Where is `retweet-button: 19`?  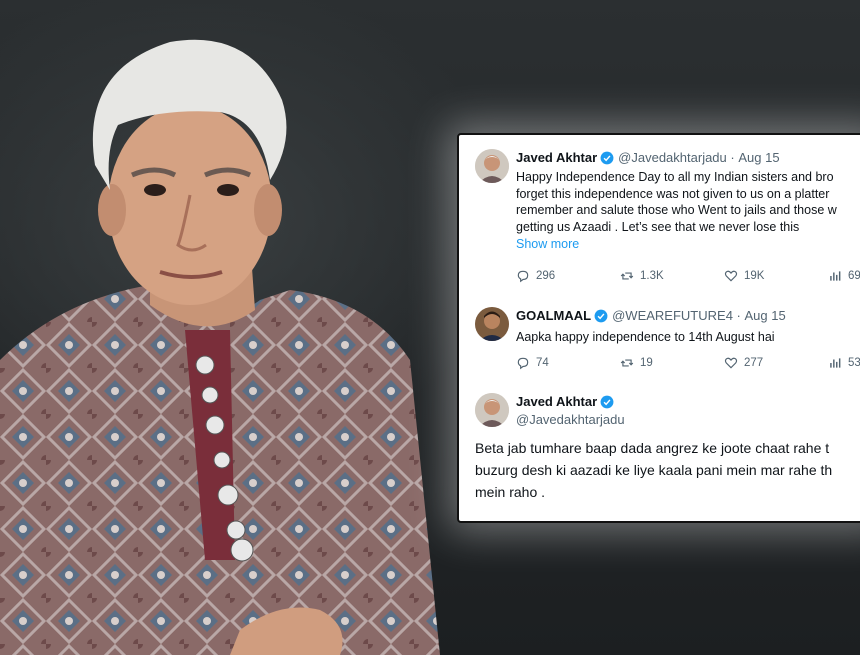
retweet-button: 19 is located at coordinates (636, 363).